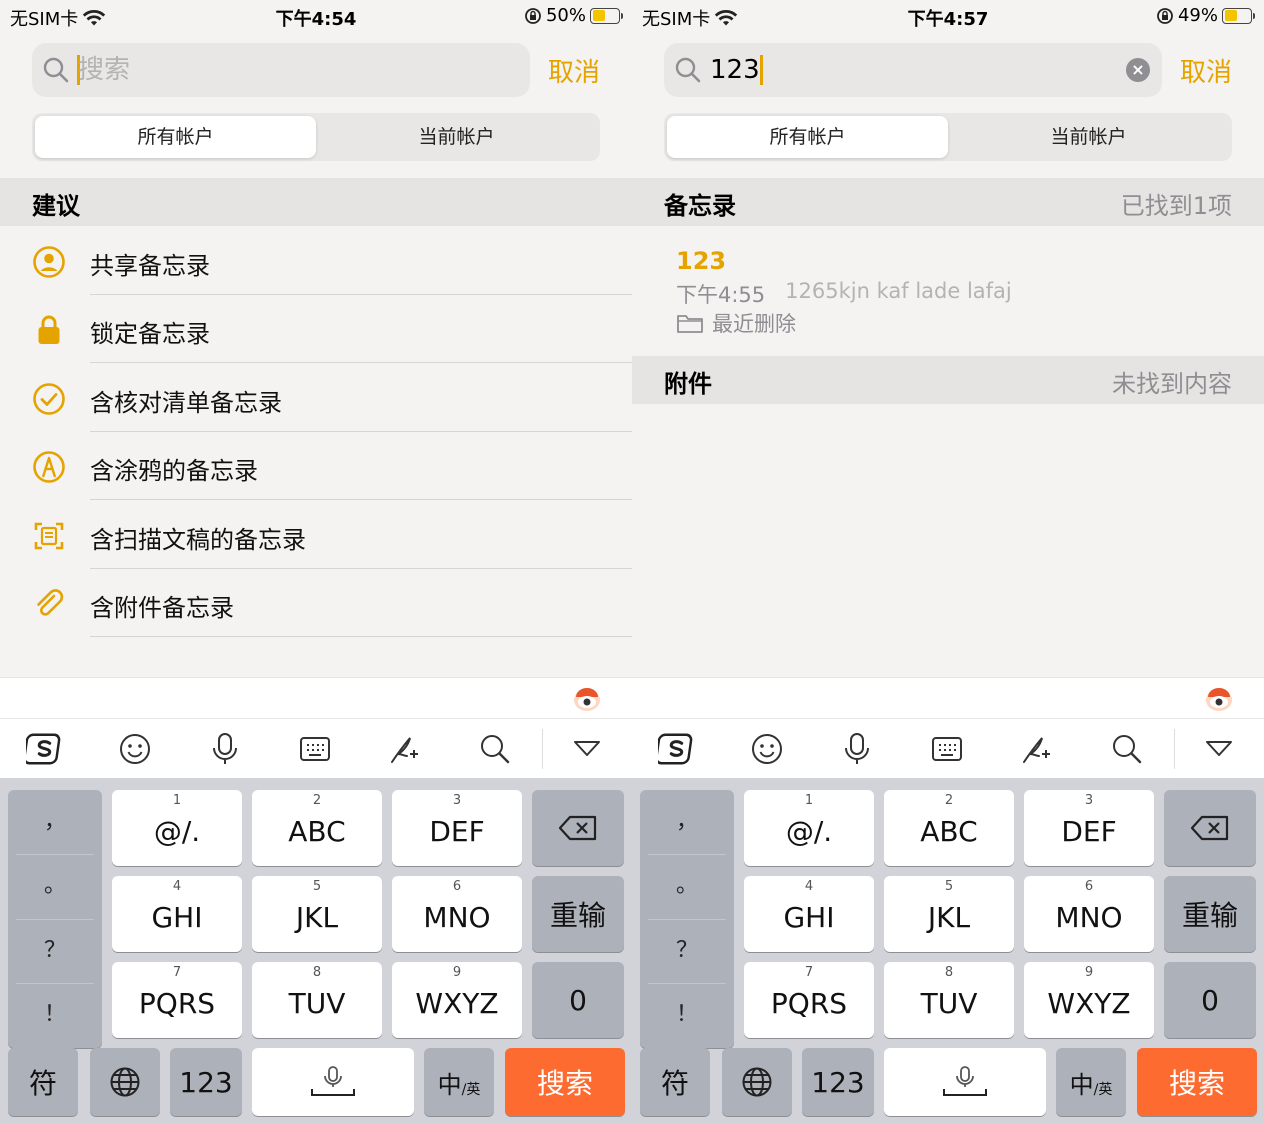 Image resolution: width=1264 pixels, height=1123 pixels. Describe the element at coordinates (457, 831) in the screenshot. I see `key-label: DEF` at that location.